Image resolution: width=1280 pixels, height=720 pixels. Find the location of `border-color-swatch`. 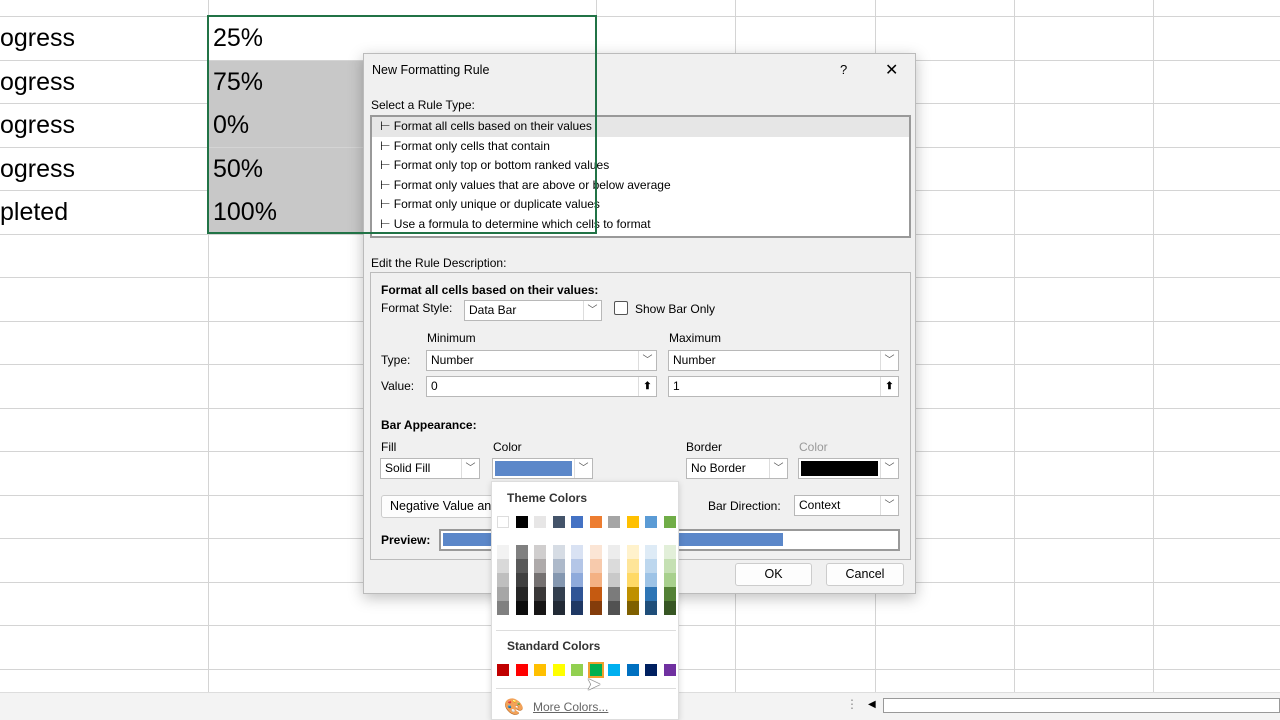

border-color-swatch is located at coordinates (839, 468).